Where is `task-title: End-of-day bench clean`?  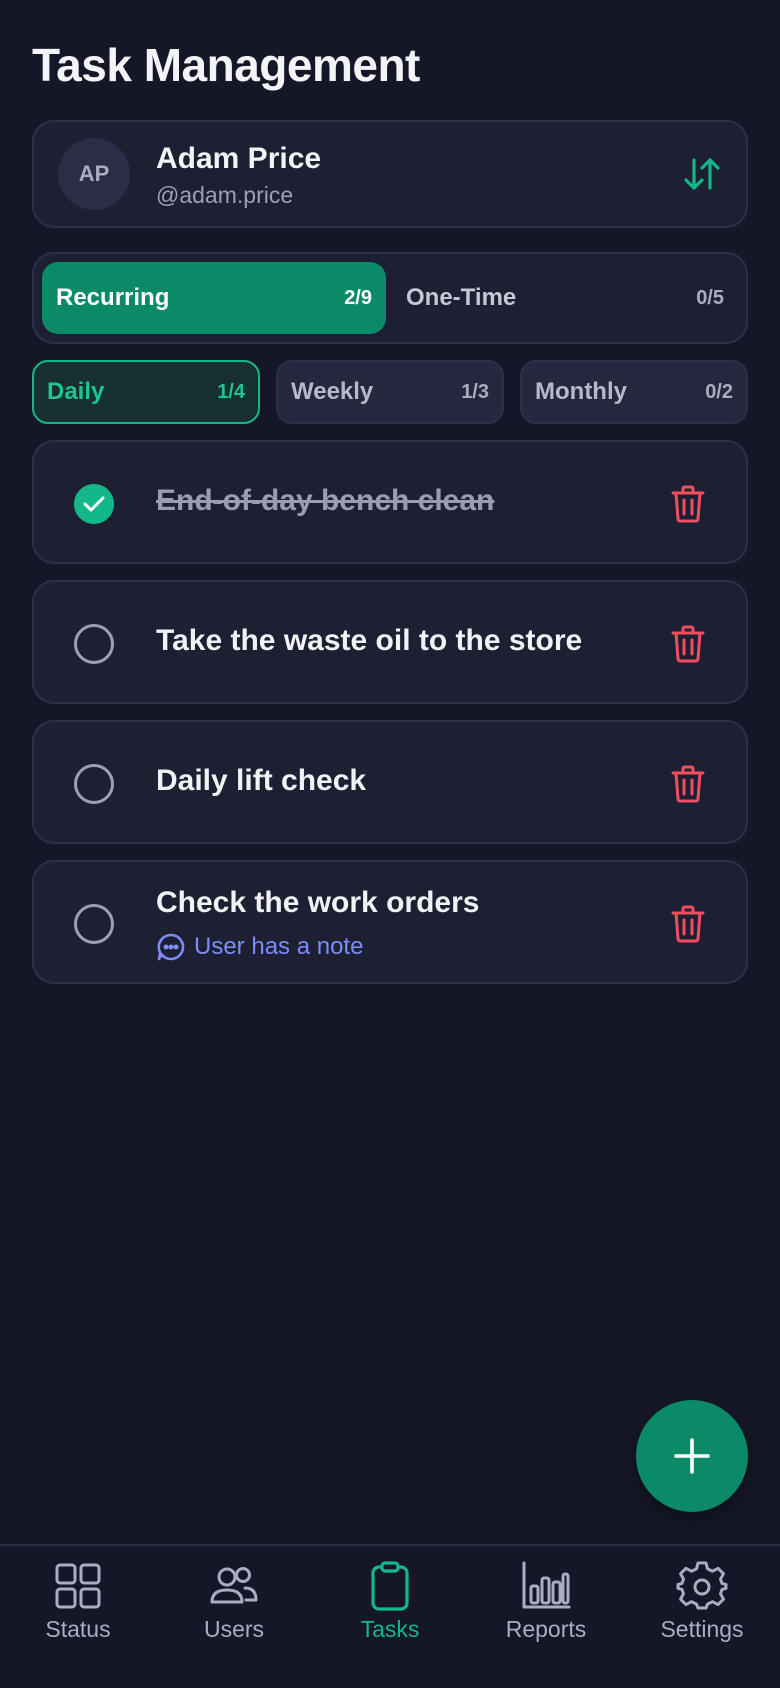 task-title: End-of-day bench clean is located at coordinates (325, 500).